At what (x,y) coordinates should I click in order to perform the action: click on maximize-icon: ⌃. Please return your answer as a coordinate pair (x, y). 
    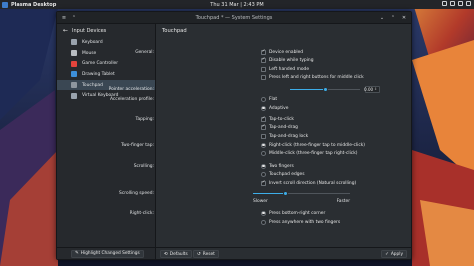
    Looking at the image, I should click on (393, 18).